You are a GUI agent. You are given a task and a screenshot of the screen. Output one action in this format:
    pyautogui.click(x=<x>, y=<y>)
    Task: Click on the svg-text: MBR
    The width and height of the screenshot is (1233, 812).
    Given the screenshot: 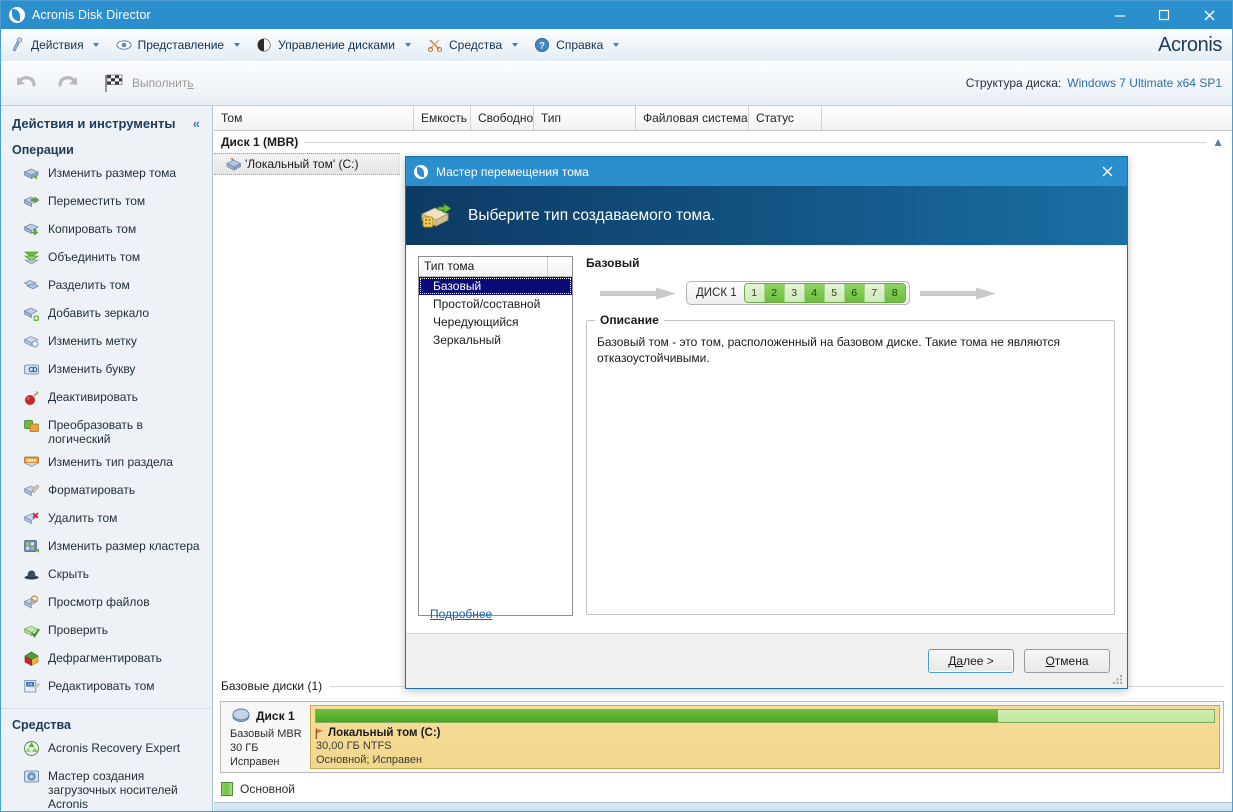 What is the action you would take?
    pyautogui.click(x=32, y=460)
    